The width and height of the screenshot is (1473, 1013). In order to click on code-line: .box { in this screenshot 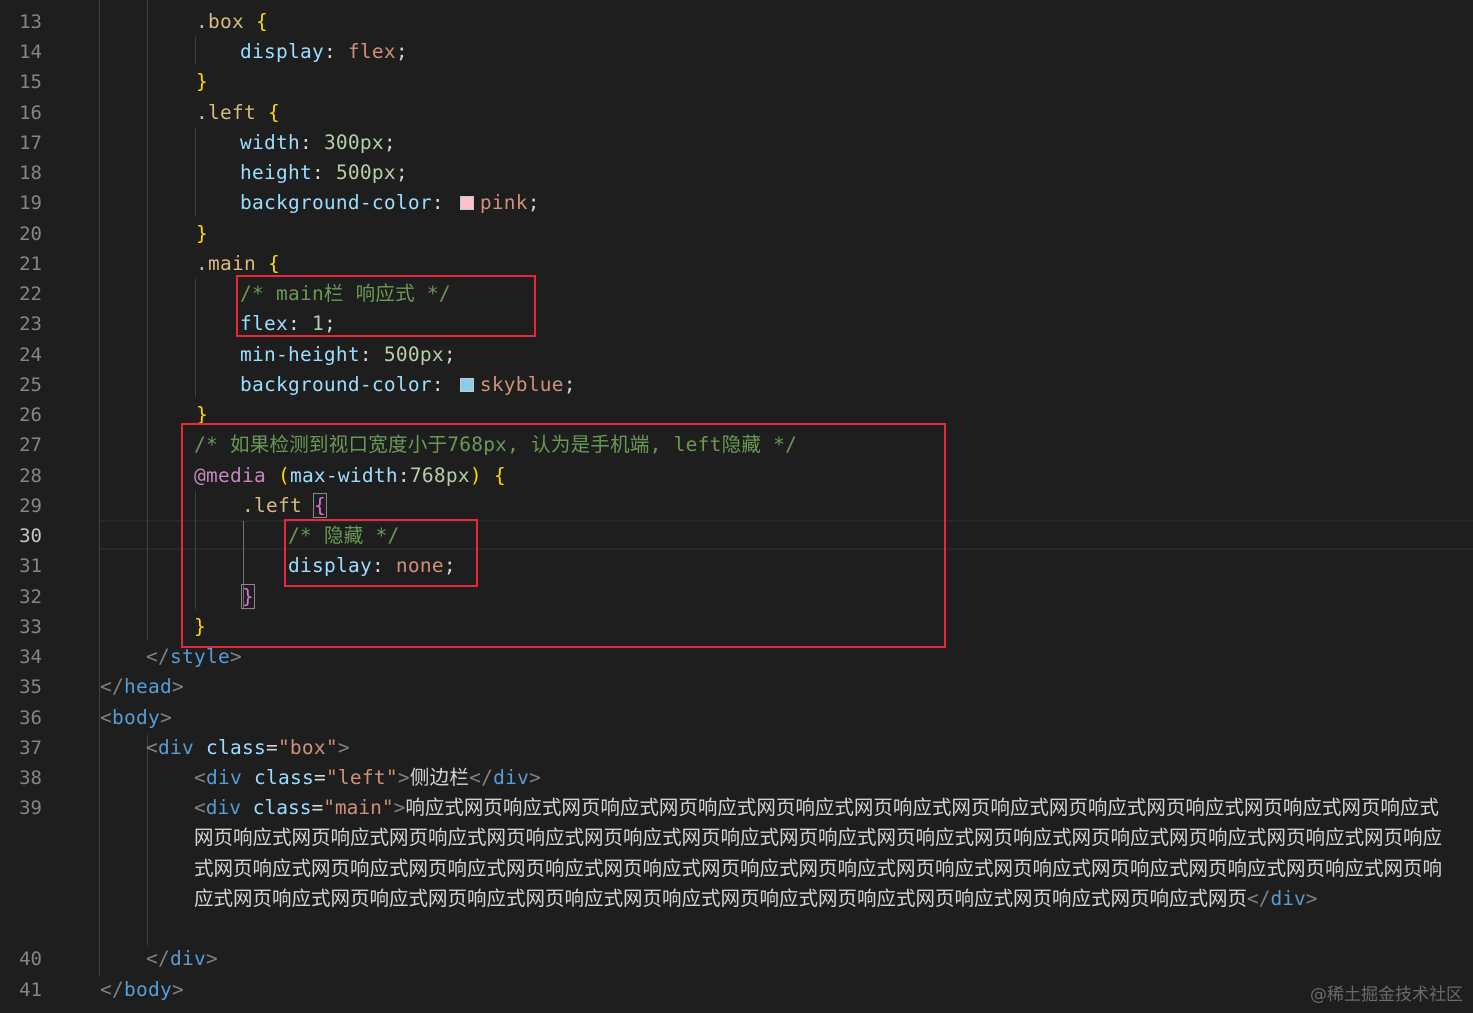, I will do `click(232, 21)`.